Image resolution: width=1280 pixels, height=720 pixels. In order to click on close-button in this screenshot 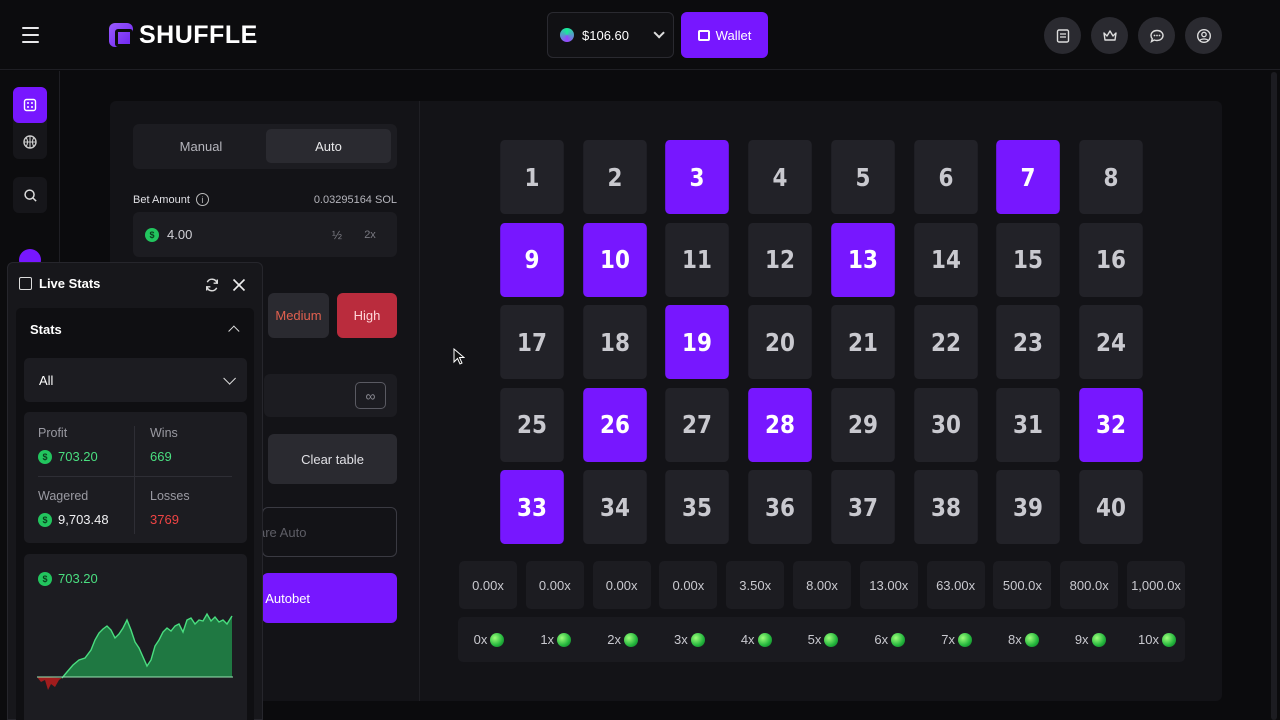, I will do `click(239, 285)`.